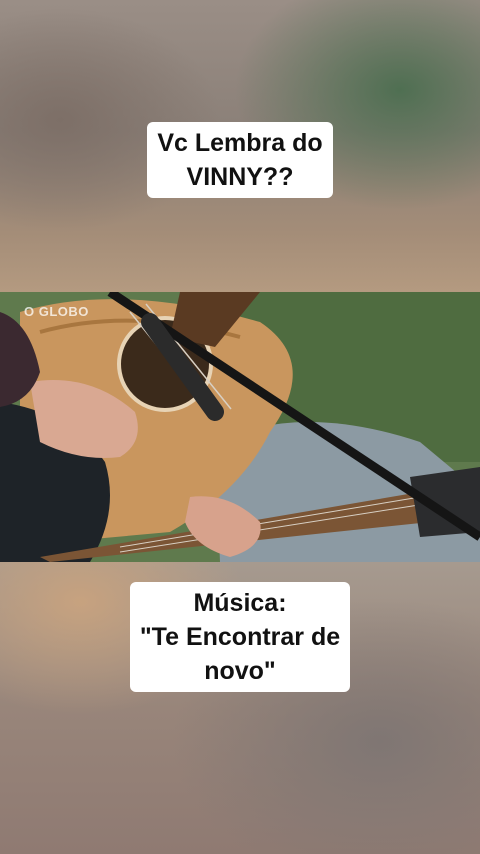  Describe the element at coordinates (56, 311) in the screenshot. I see `o-globo-watermark: O GLOBO` at that location.